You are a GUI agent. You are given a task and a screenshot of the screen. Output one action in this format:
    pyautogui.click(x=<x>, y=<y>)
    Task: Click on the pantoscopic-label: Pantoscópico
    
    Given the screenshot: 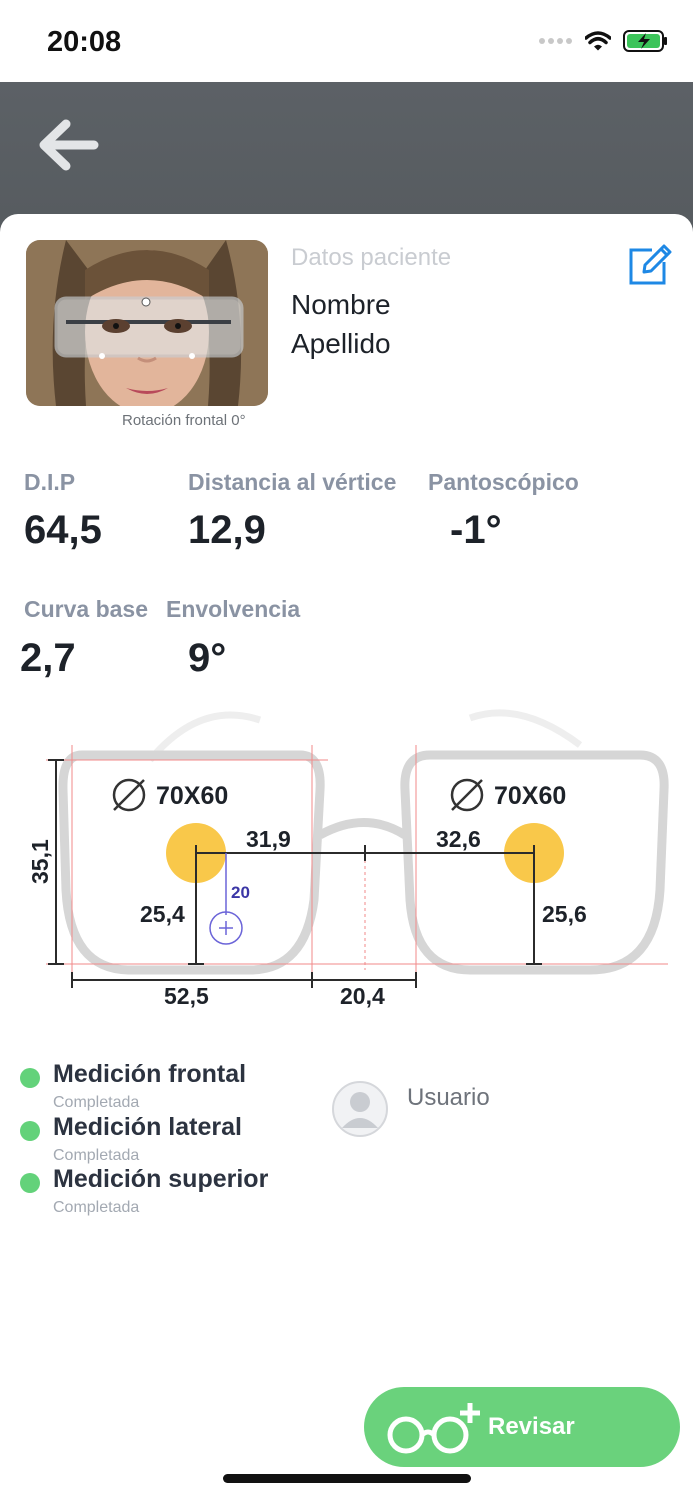 What is the action you would take?
    pyautogui.click(x=503, y=482)
    